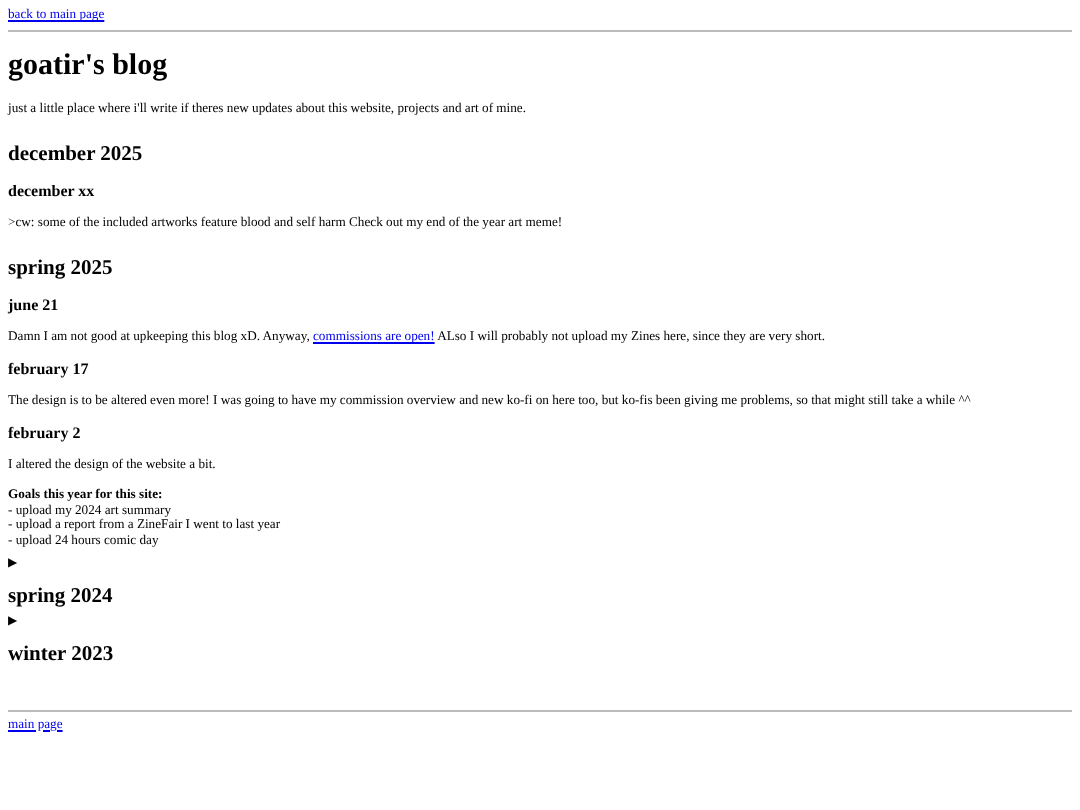  I want to click on post-date: december xx, so click(51, 191).